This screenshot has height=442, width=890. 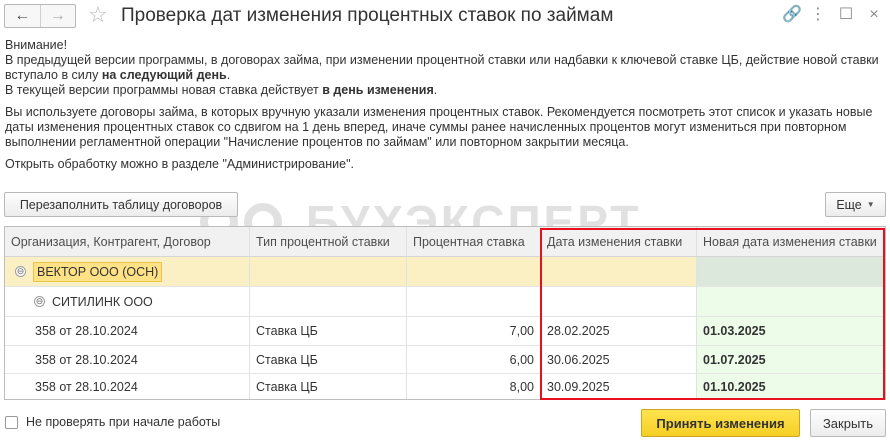 What do you see at coordinates (619, 242) in the screenshot?
I see `column-header-change-date: Дата изменения ставки` at bounding box center [619, 242].